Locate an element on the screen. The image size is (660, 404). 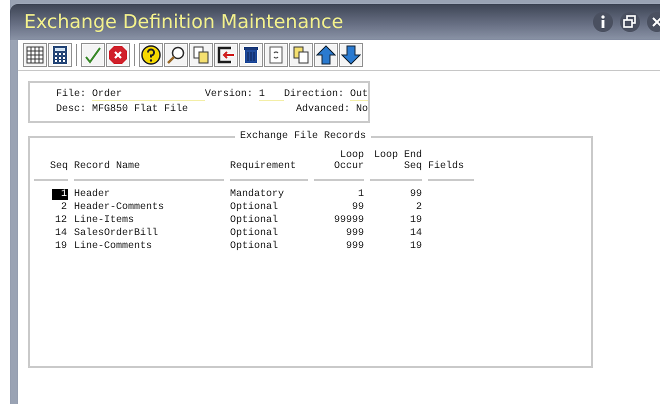
up-arrow-icon is located at coordinates (326, 55).